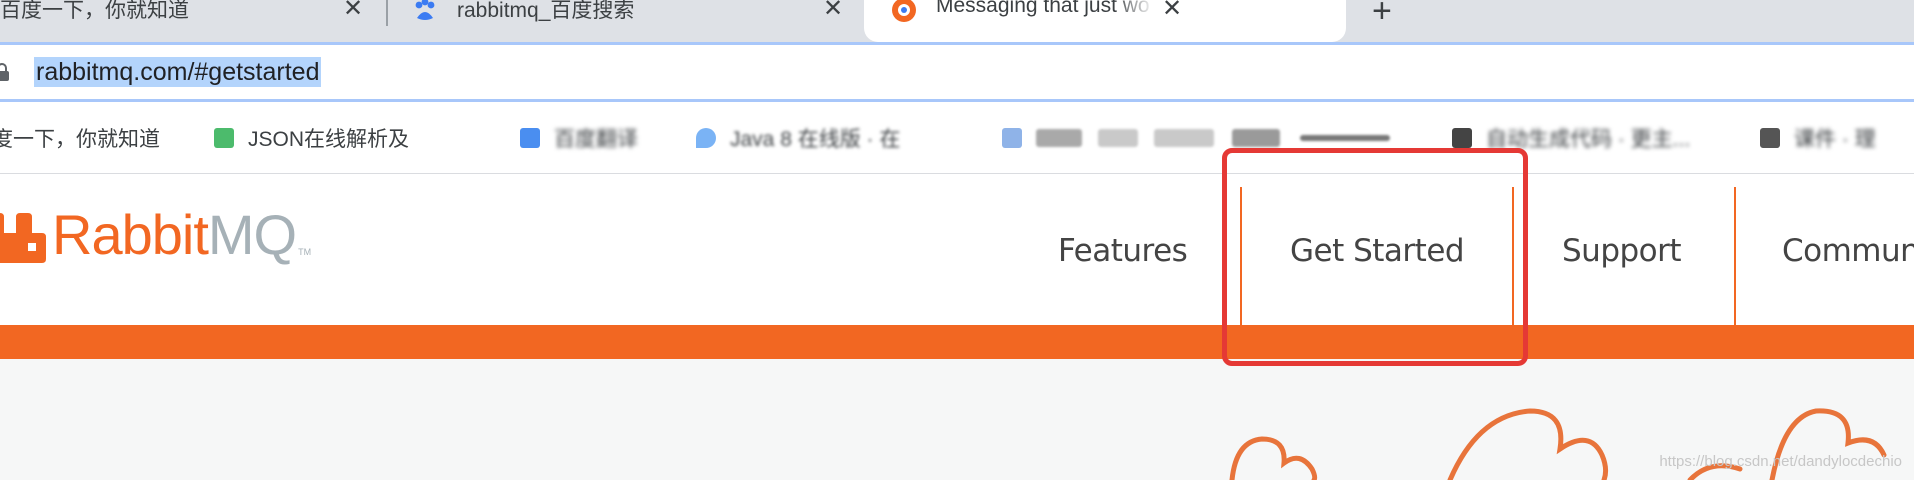  Describe the element at coordinates (706, 138) in the screenshot. I see `shield-icon` at that location.